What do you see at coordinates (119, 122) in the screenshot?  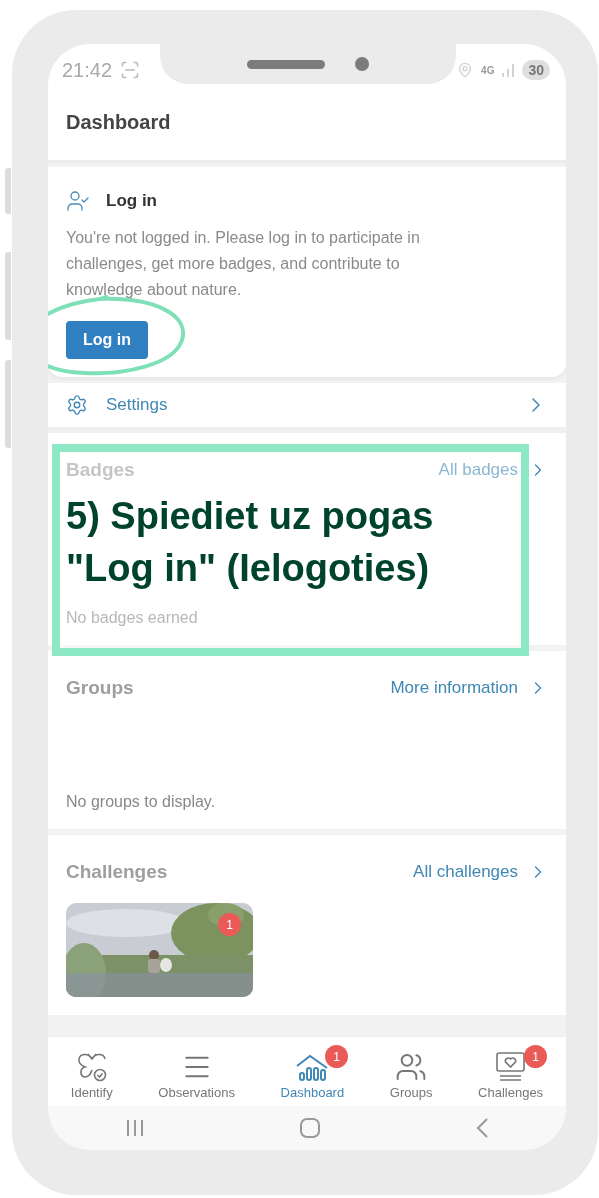 I see `page-title: Dashboard` at bounding box center [119, 122].